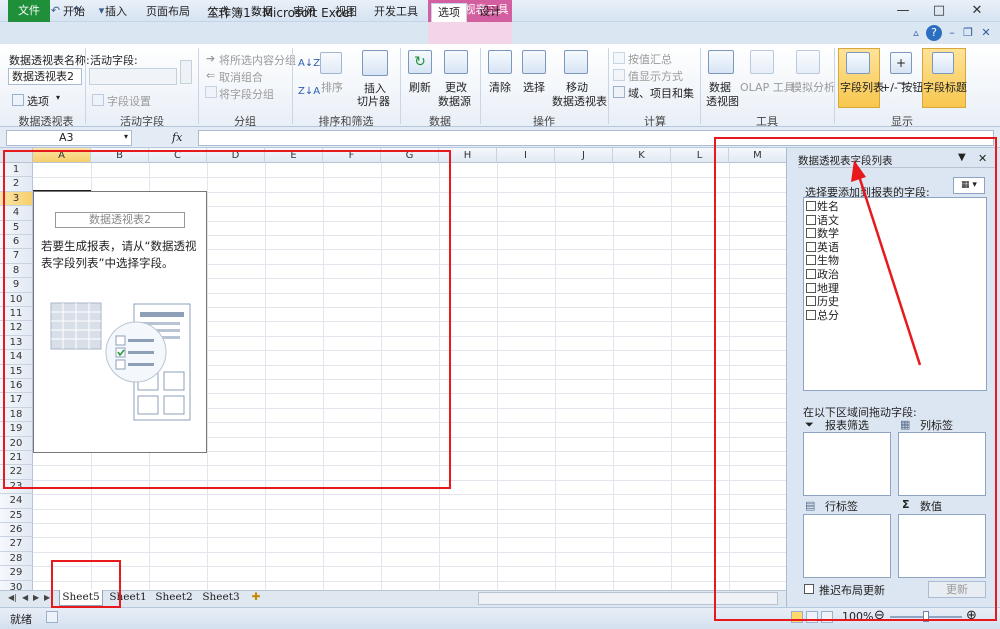 Image resolution: width=1000 pixels, height=629 pixels. Describe the element at coordinates (952, 33) in the screenshot. I see `doc-minimize-icon: –` at that location.